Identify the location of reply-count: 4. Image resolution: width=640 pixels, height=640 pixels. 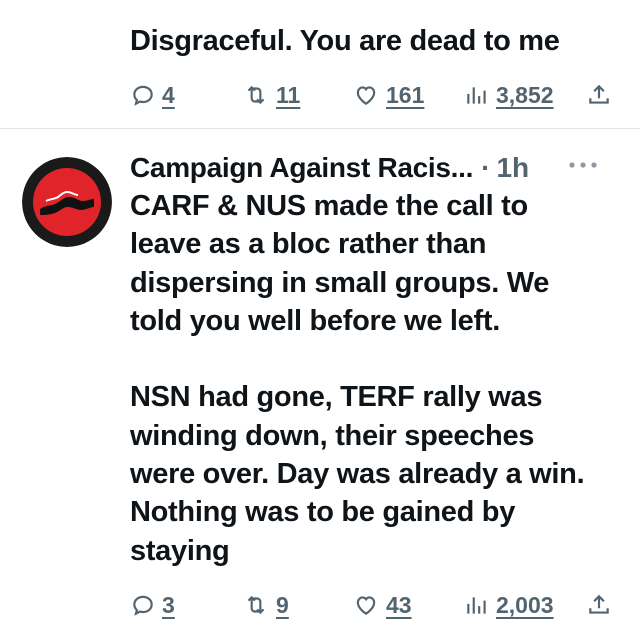
(168, 94).